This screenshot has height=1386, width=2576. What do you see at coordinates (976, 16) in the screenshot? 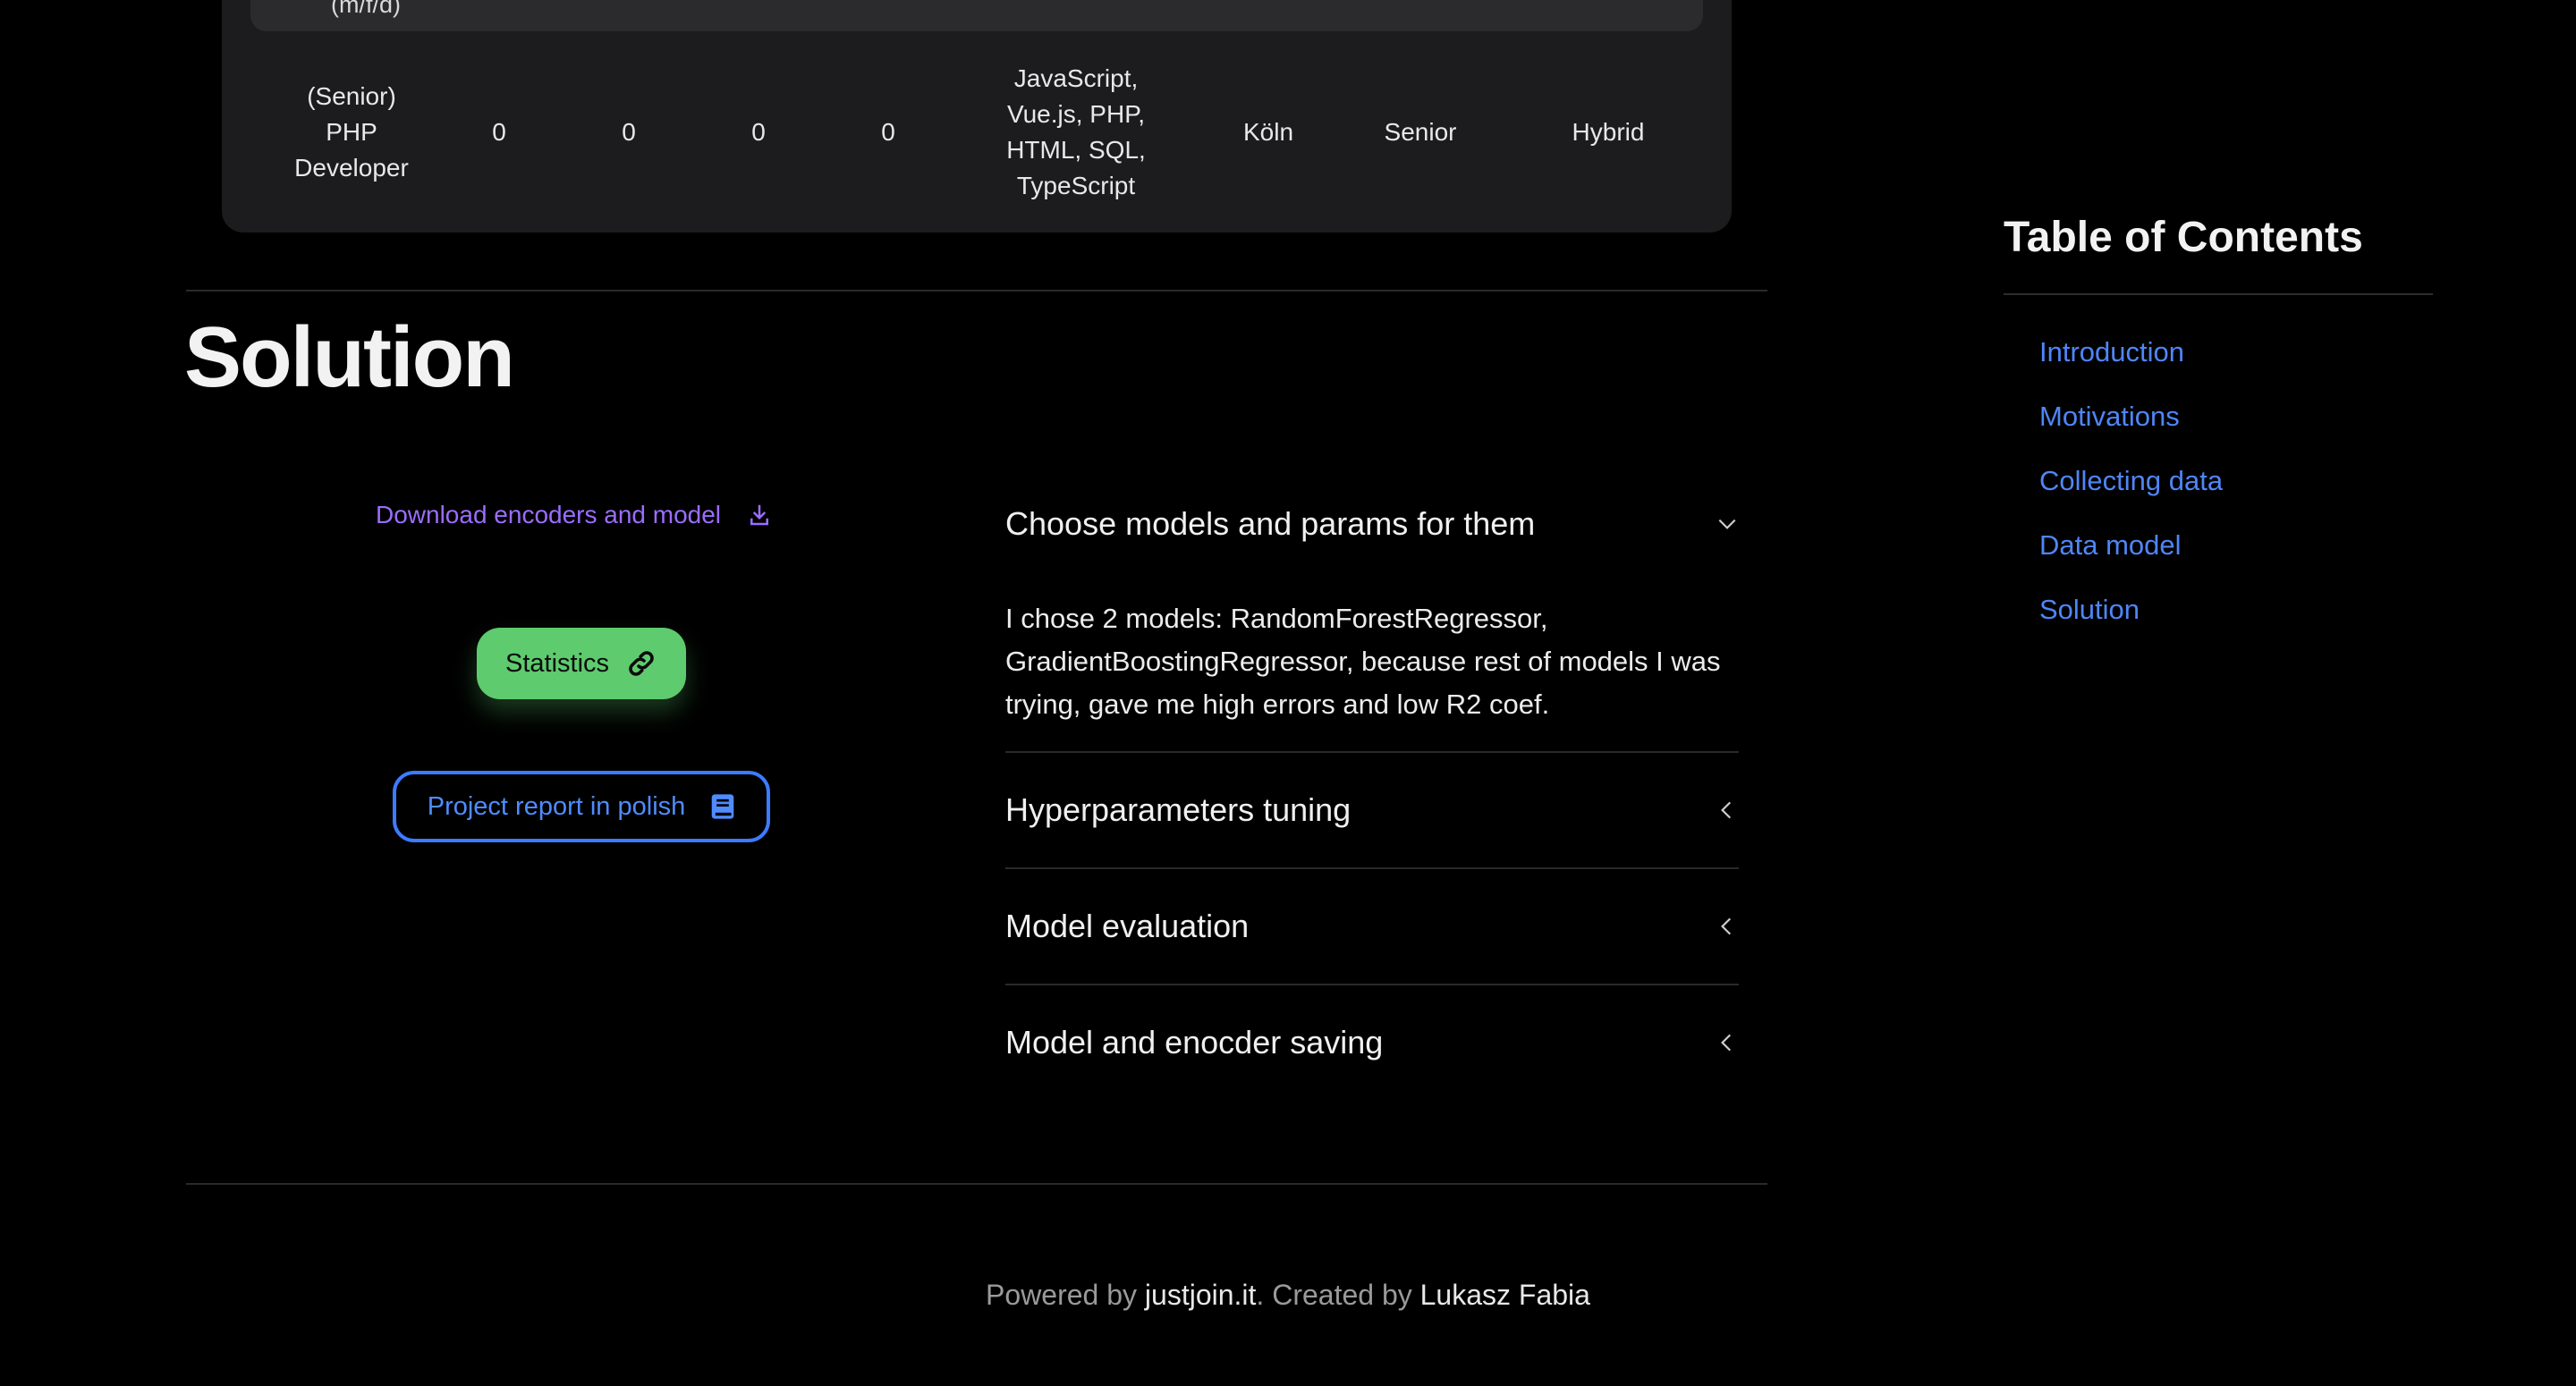
I see `table-header-row: (m/f/d)` at bounding box center [976, 16].